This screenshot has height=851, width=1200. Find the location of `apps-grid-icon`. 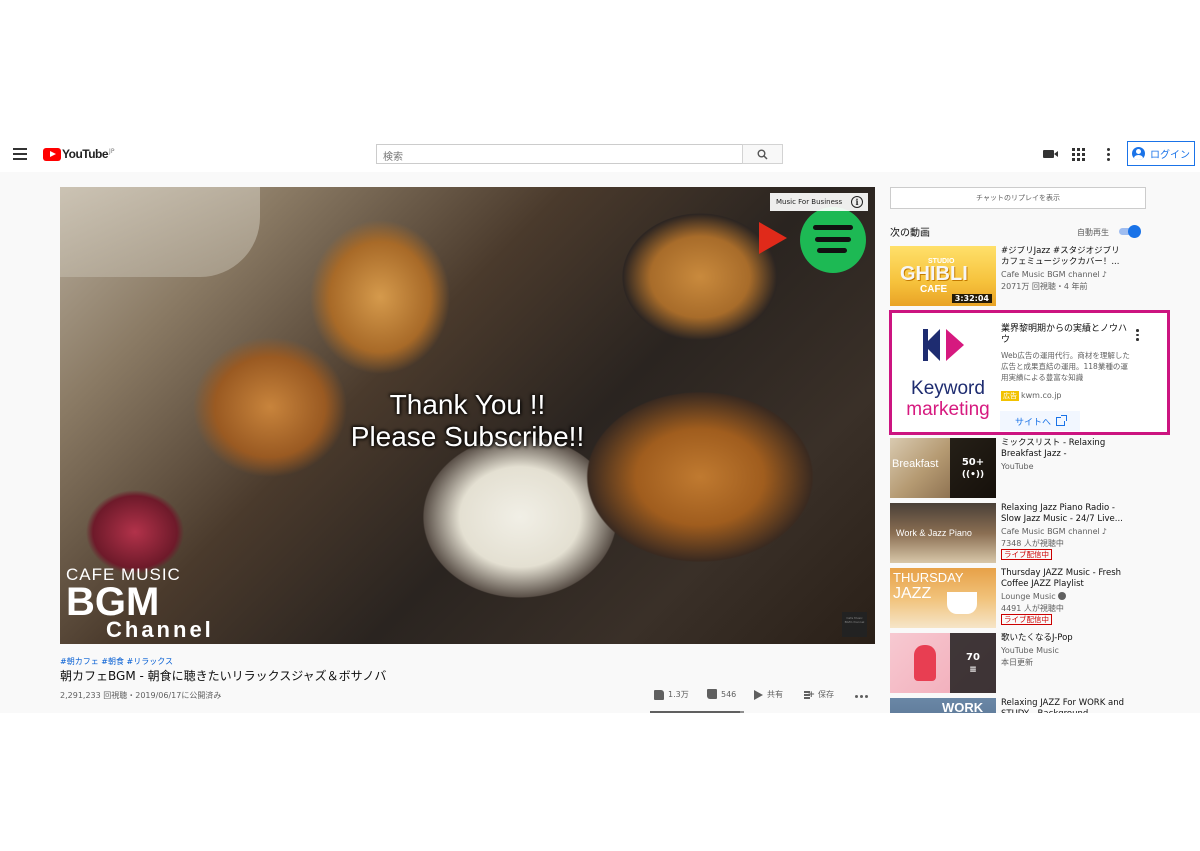

apps-grid-icon is located at coordinates (1078, 154).